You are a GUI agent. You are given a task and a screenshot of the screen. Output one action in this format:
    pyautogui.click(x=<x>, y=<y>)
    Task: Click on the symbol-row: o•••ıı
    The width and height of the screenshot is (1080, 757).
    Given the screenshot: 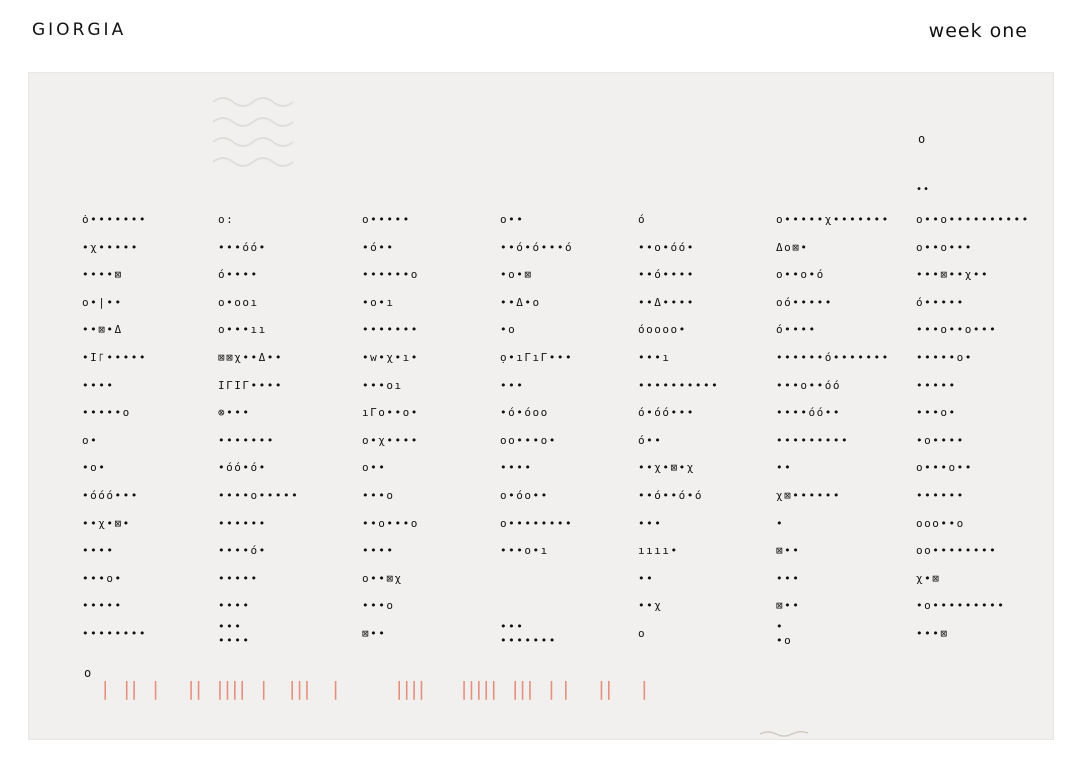 What is the action you would take?
    pyautogui.click(x=242, y=330)
    